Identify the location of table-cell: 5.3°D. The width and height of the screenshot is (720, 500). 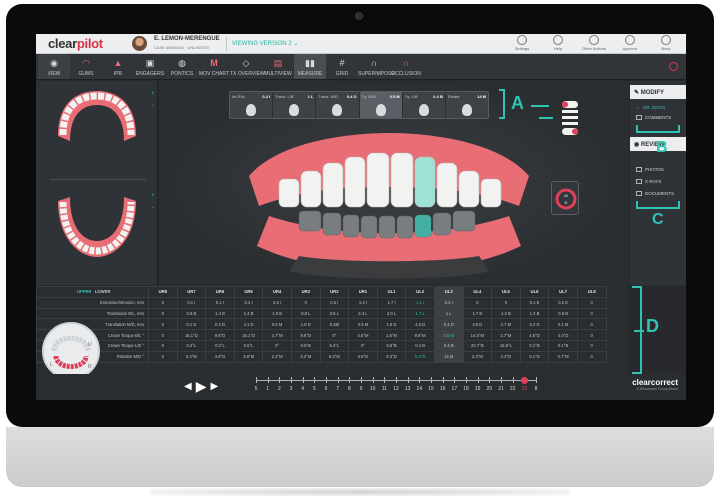
(420, 356).